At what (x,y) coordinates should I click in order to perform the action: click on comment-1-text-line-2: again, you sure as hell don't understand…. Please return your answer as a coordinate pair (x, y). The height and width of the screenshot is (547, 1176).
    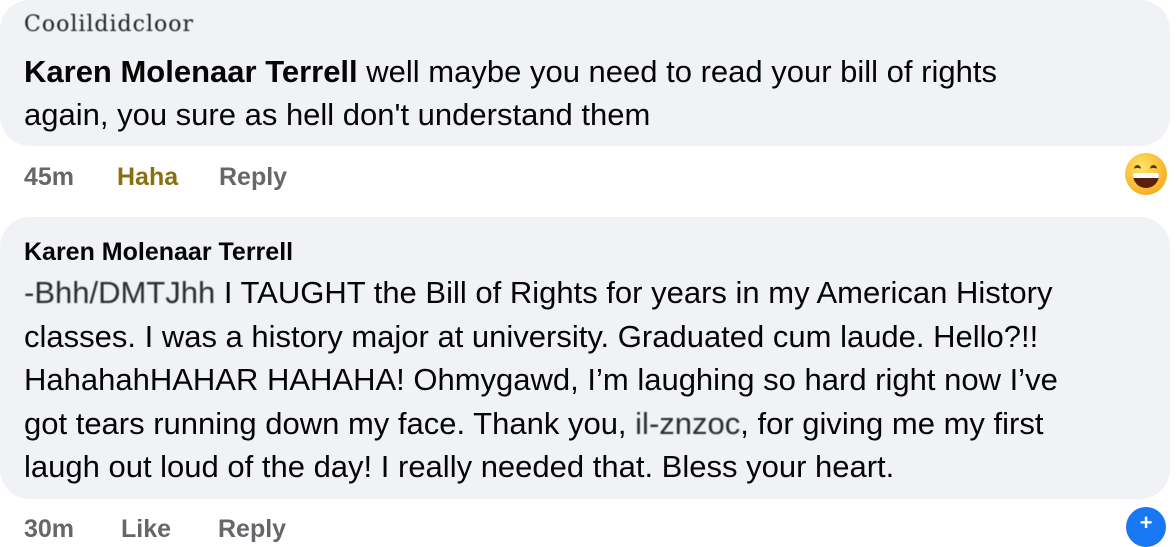
    Looking at the image, I should click on (337, 114).